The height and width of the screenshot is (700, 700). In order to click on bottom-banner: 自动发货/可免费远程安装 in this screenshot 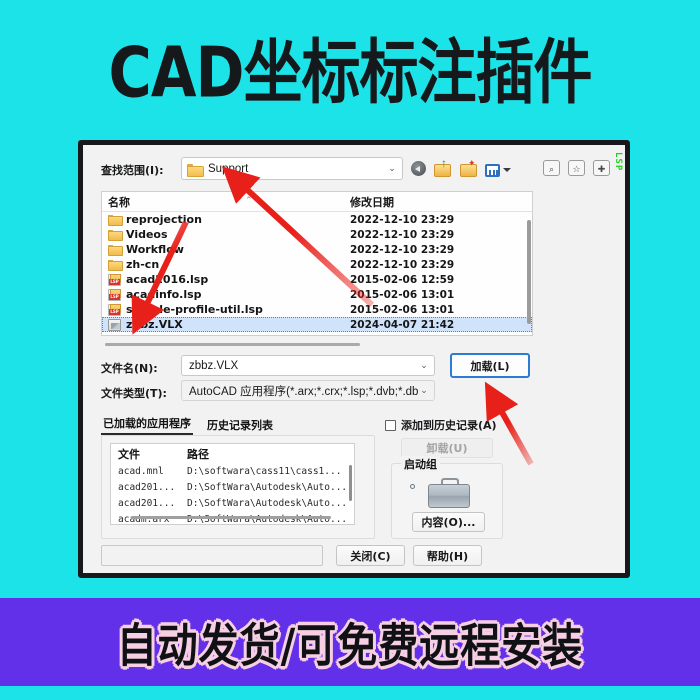, I will do `click(350, 642)`.